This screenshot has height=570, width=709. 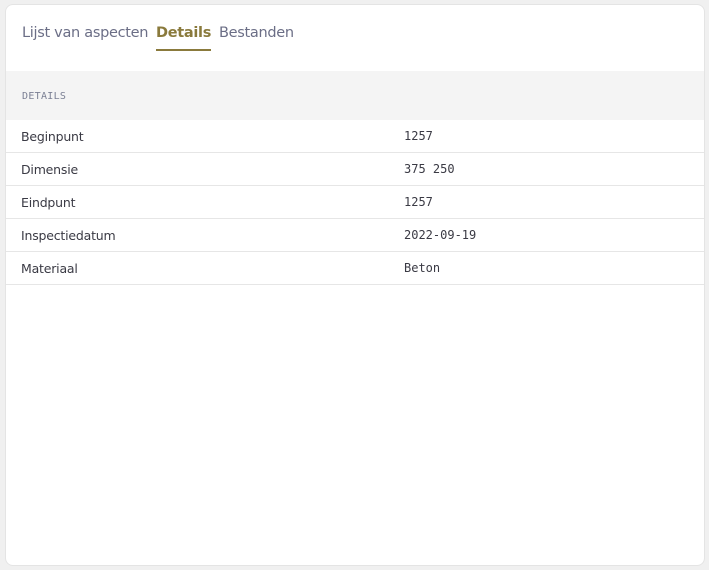 What do you see at coordinates (183, 38) in the screenshot?
I see `tab-details: Details` at bounding box center [183, 38].